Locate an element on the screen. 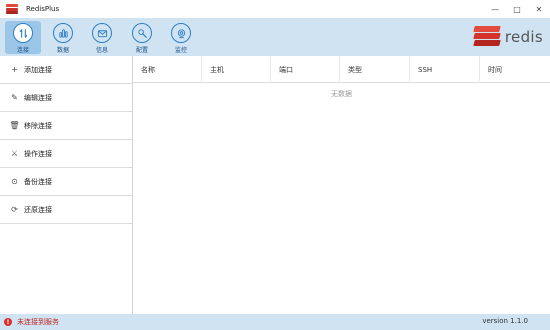  sidebar-item-add: + 添加连接 is located at coordinates (66, 70).